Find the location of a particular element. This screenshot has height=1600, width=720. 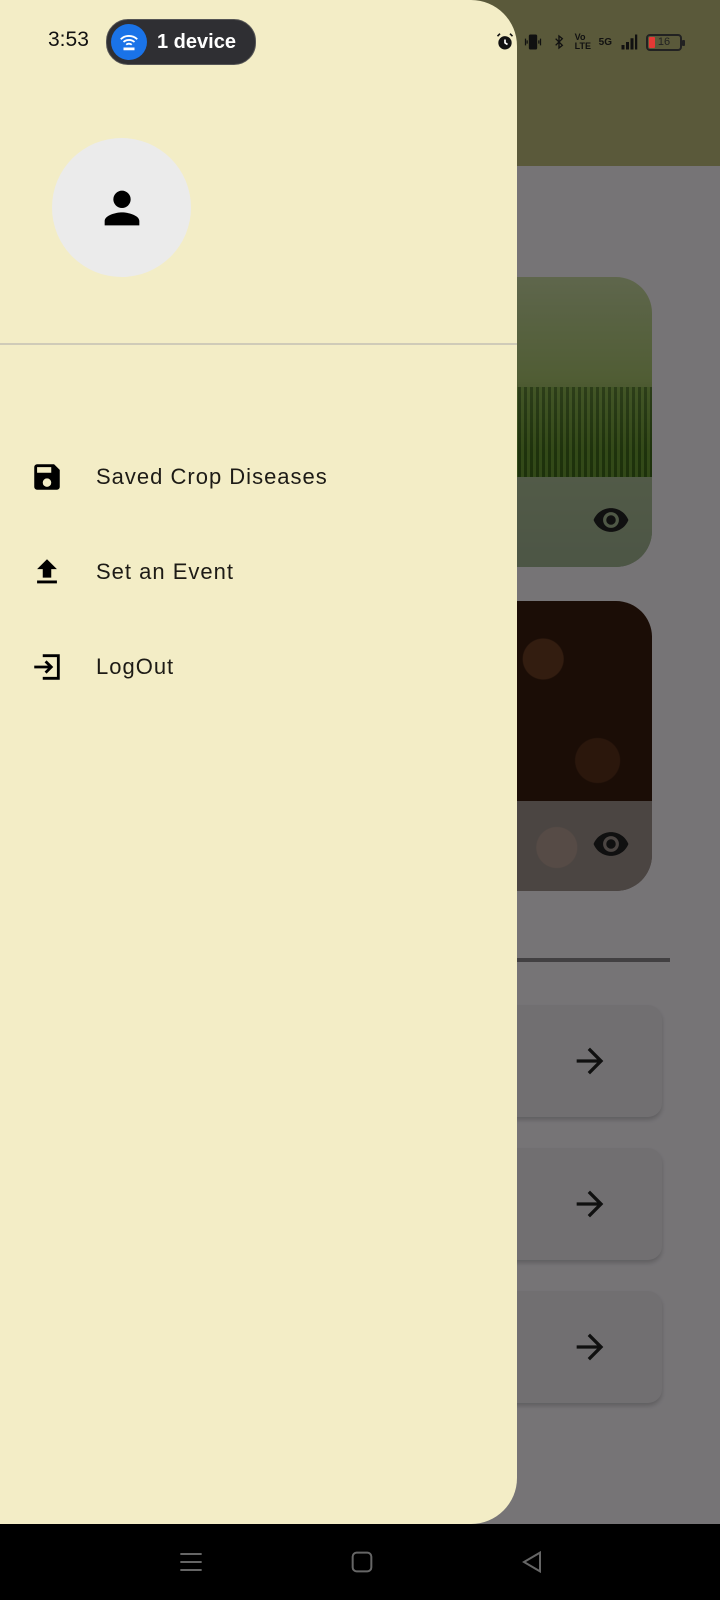

battery-icon: 16 is located at coordinates (665, 42).